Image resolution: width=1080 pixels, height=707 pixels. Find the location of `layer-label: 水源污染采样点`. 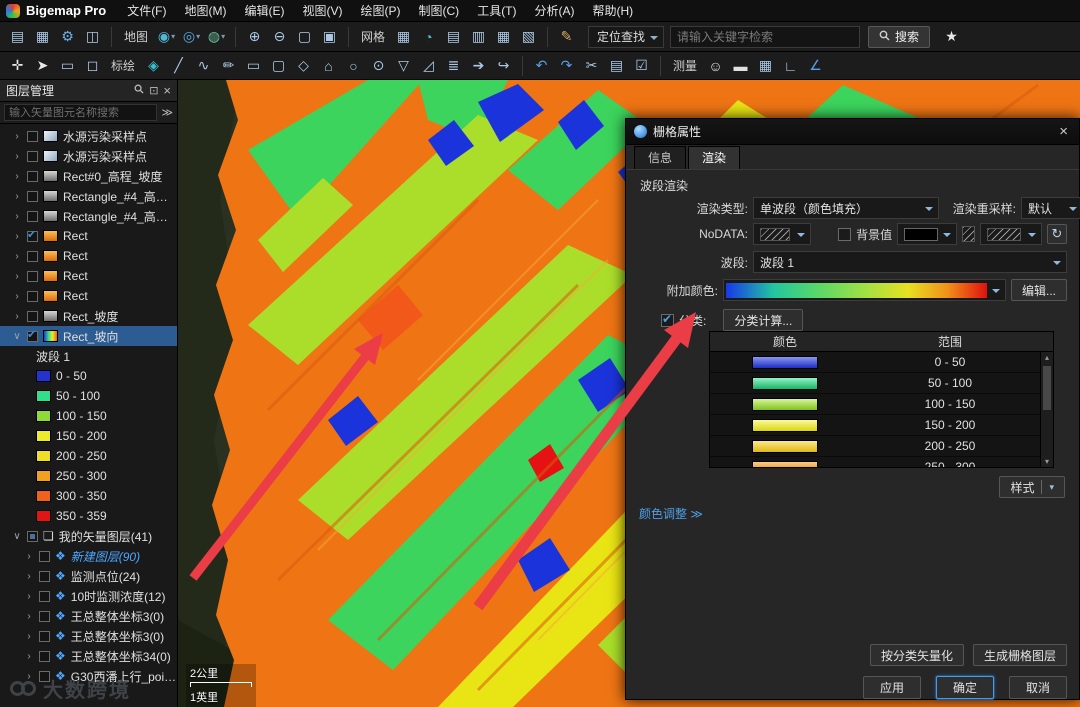

layer-label: 水源污染采样点 is located at coordinates (105, 156).